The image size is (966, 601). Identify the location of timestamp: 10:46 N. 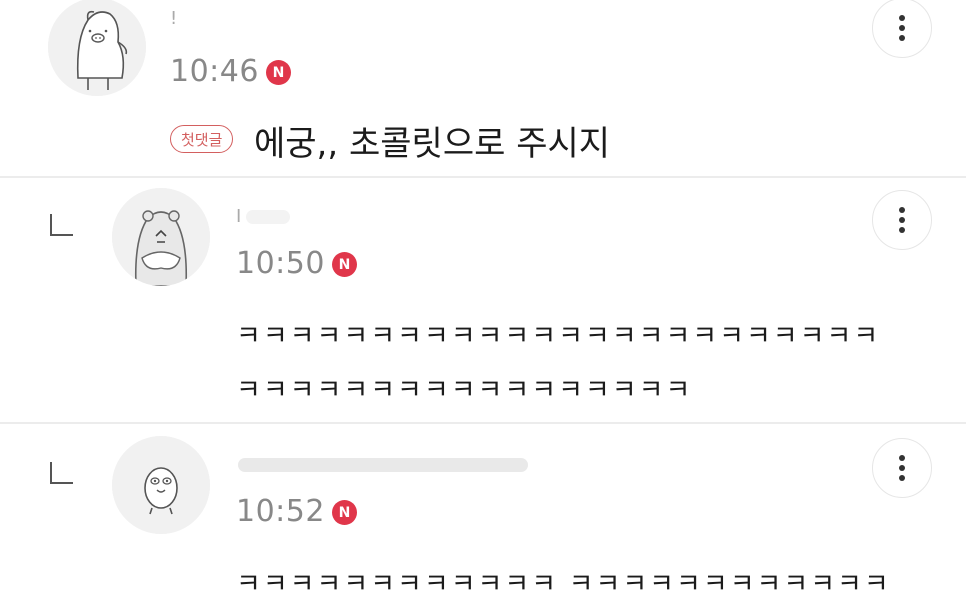
(230, 71).